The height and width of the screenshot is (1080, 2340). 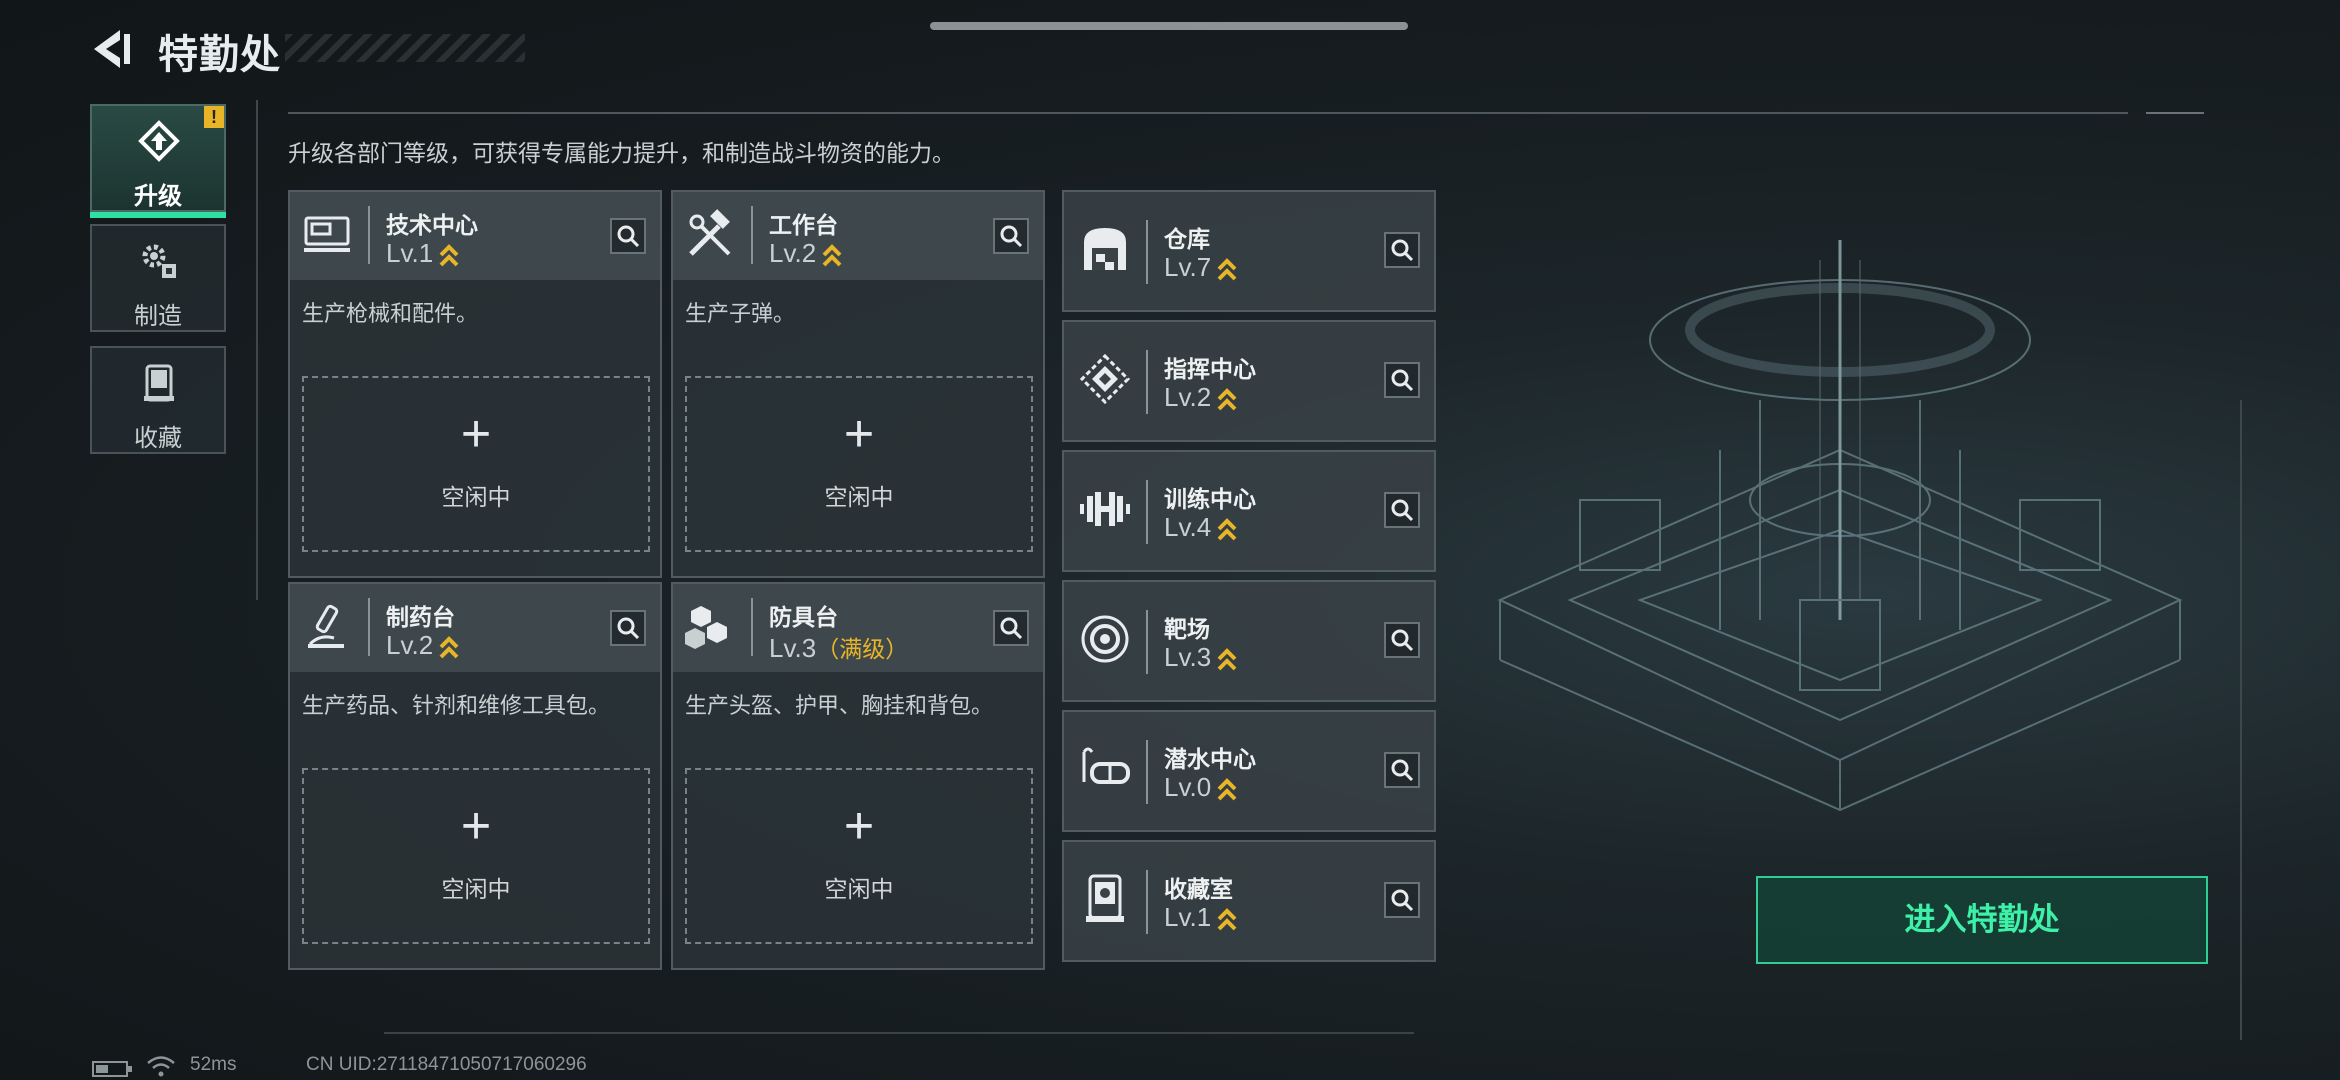 I want to click on workshop-description: 生产头盔、护甲、胸挂和背包。, so click(x=839, y=705).